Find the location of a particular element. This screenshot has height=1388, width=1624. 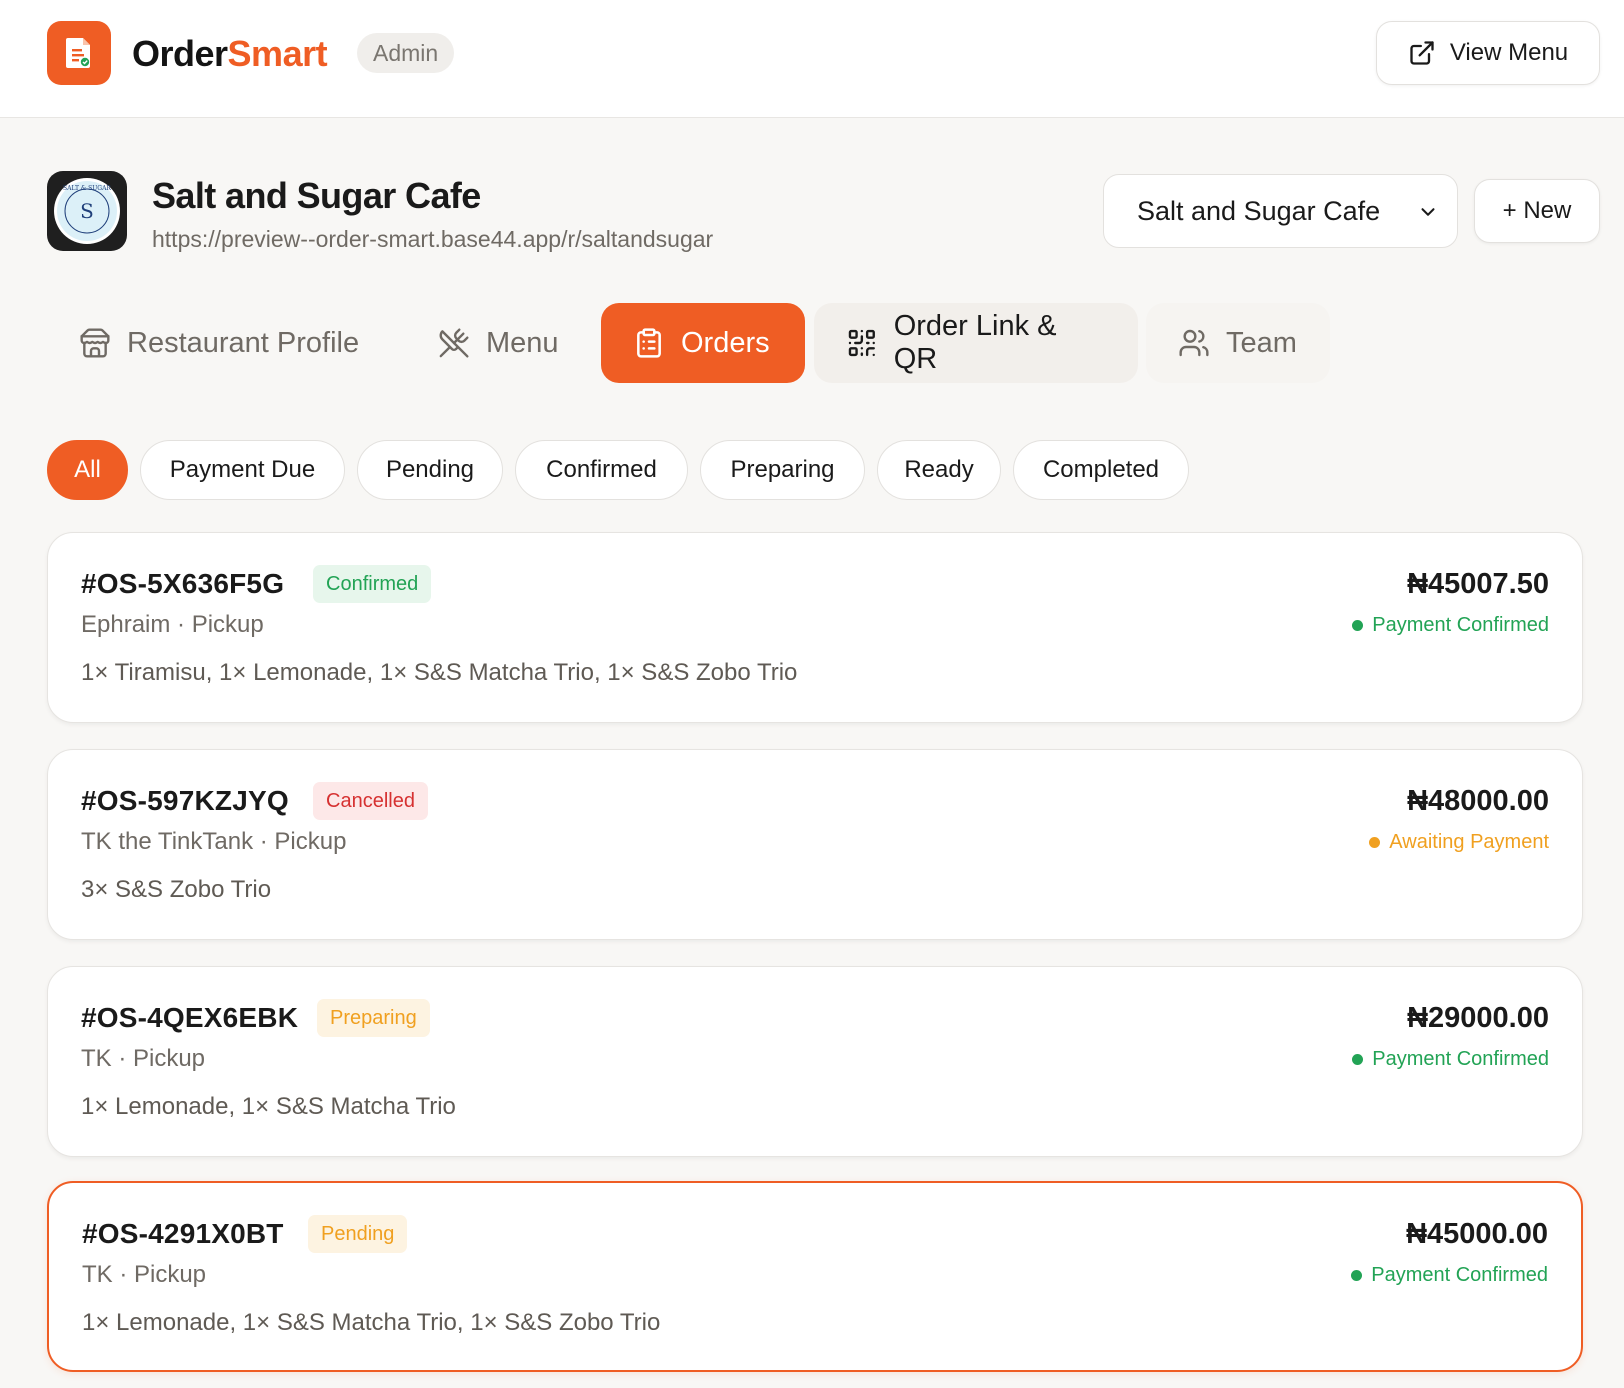

filter-pending: Pending is located at coordinates (430, 470).